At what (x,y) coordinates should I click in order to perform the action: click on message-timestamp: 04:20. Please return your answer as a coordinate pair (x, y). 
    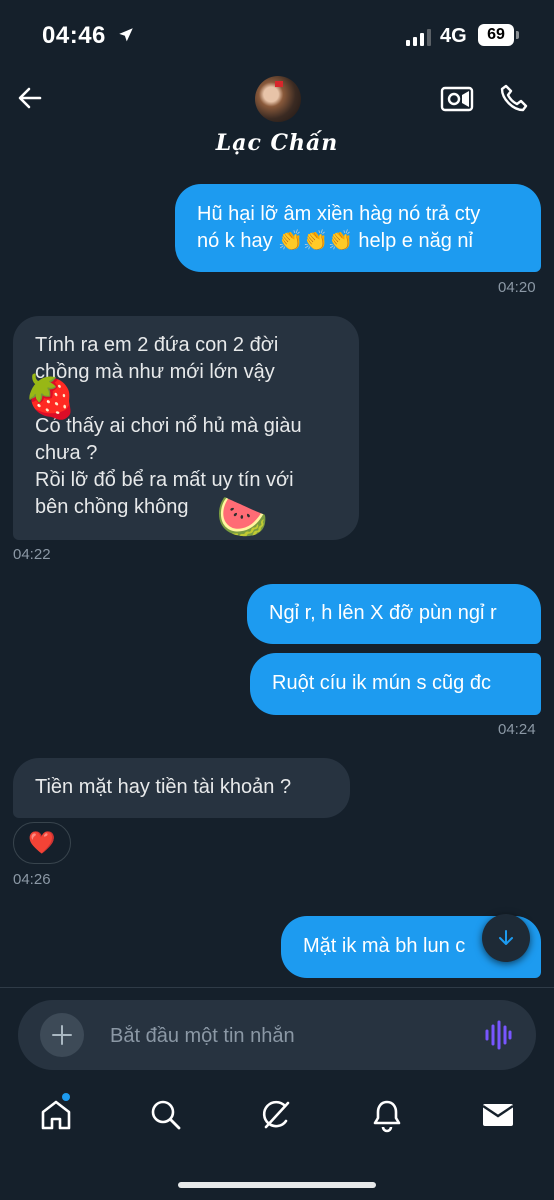
    Looking at the image, I should click on (517, 287).